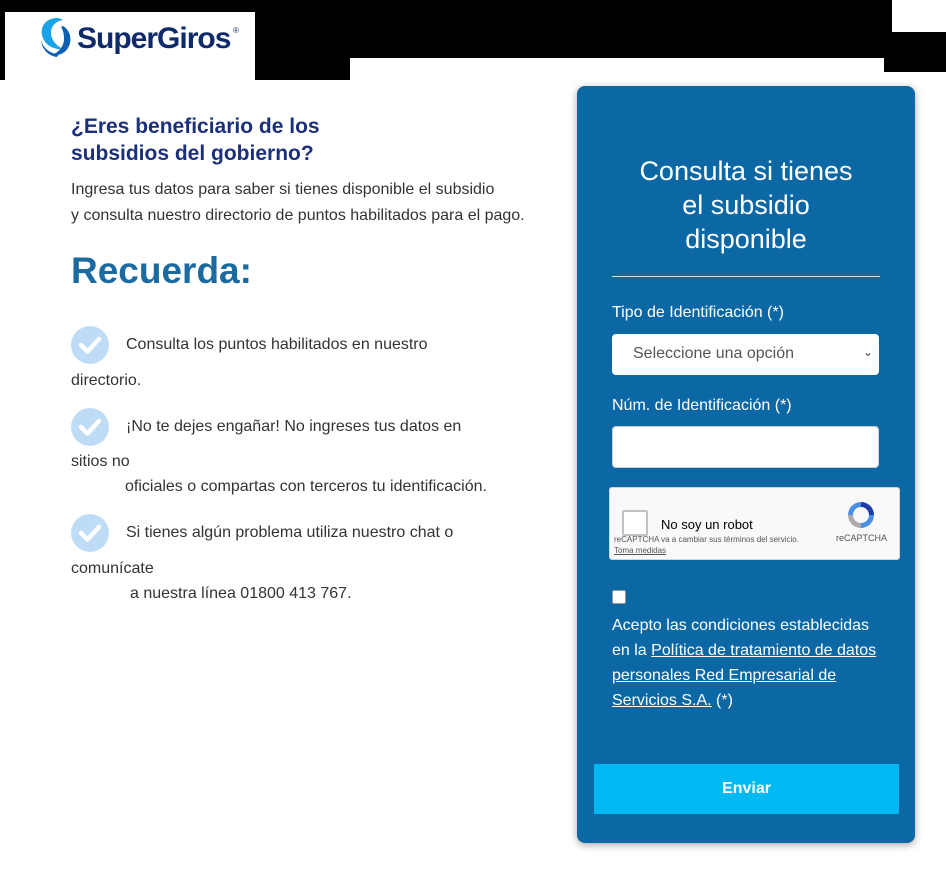 The image size is (946, 880). I want to click on supergiros-logo: SuperGiros ®, so click(130, 46).